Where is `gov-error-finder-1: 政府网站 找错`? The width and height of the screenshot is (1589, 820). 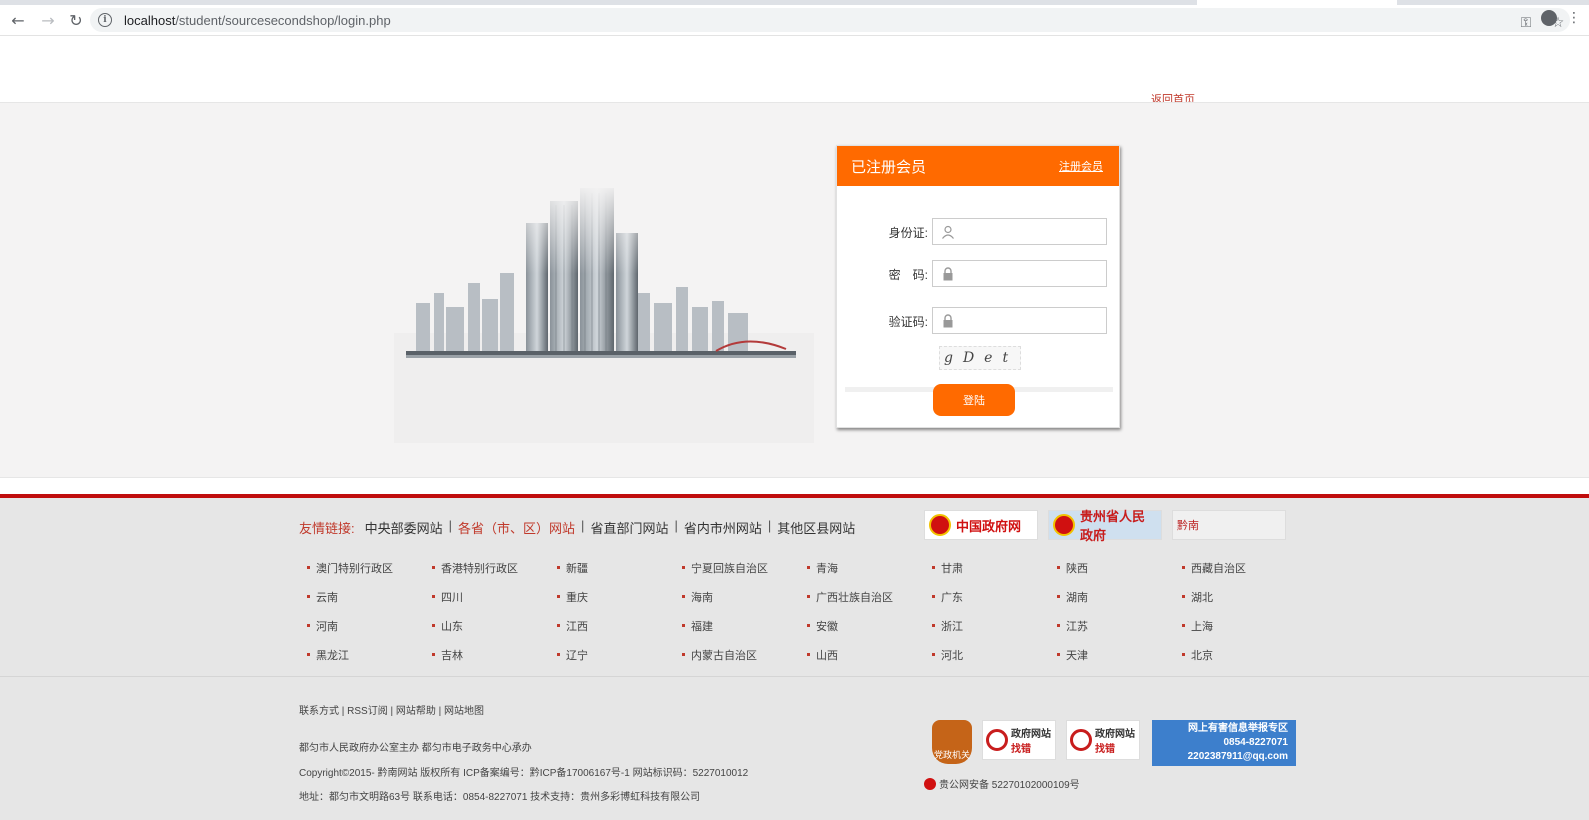
gov-error-finder-1: 政府网站 找错 is located at coordinates (1019, 740).